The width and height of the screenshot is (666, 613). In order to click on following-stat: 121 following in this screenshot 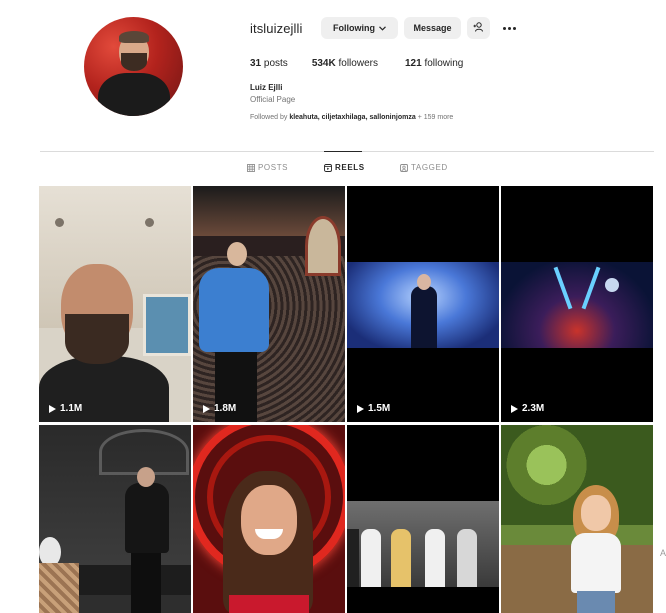, I will do `click(434, 63)`.